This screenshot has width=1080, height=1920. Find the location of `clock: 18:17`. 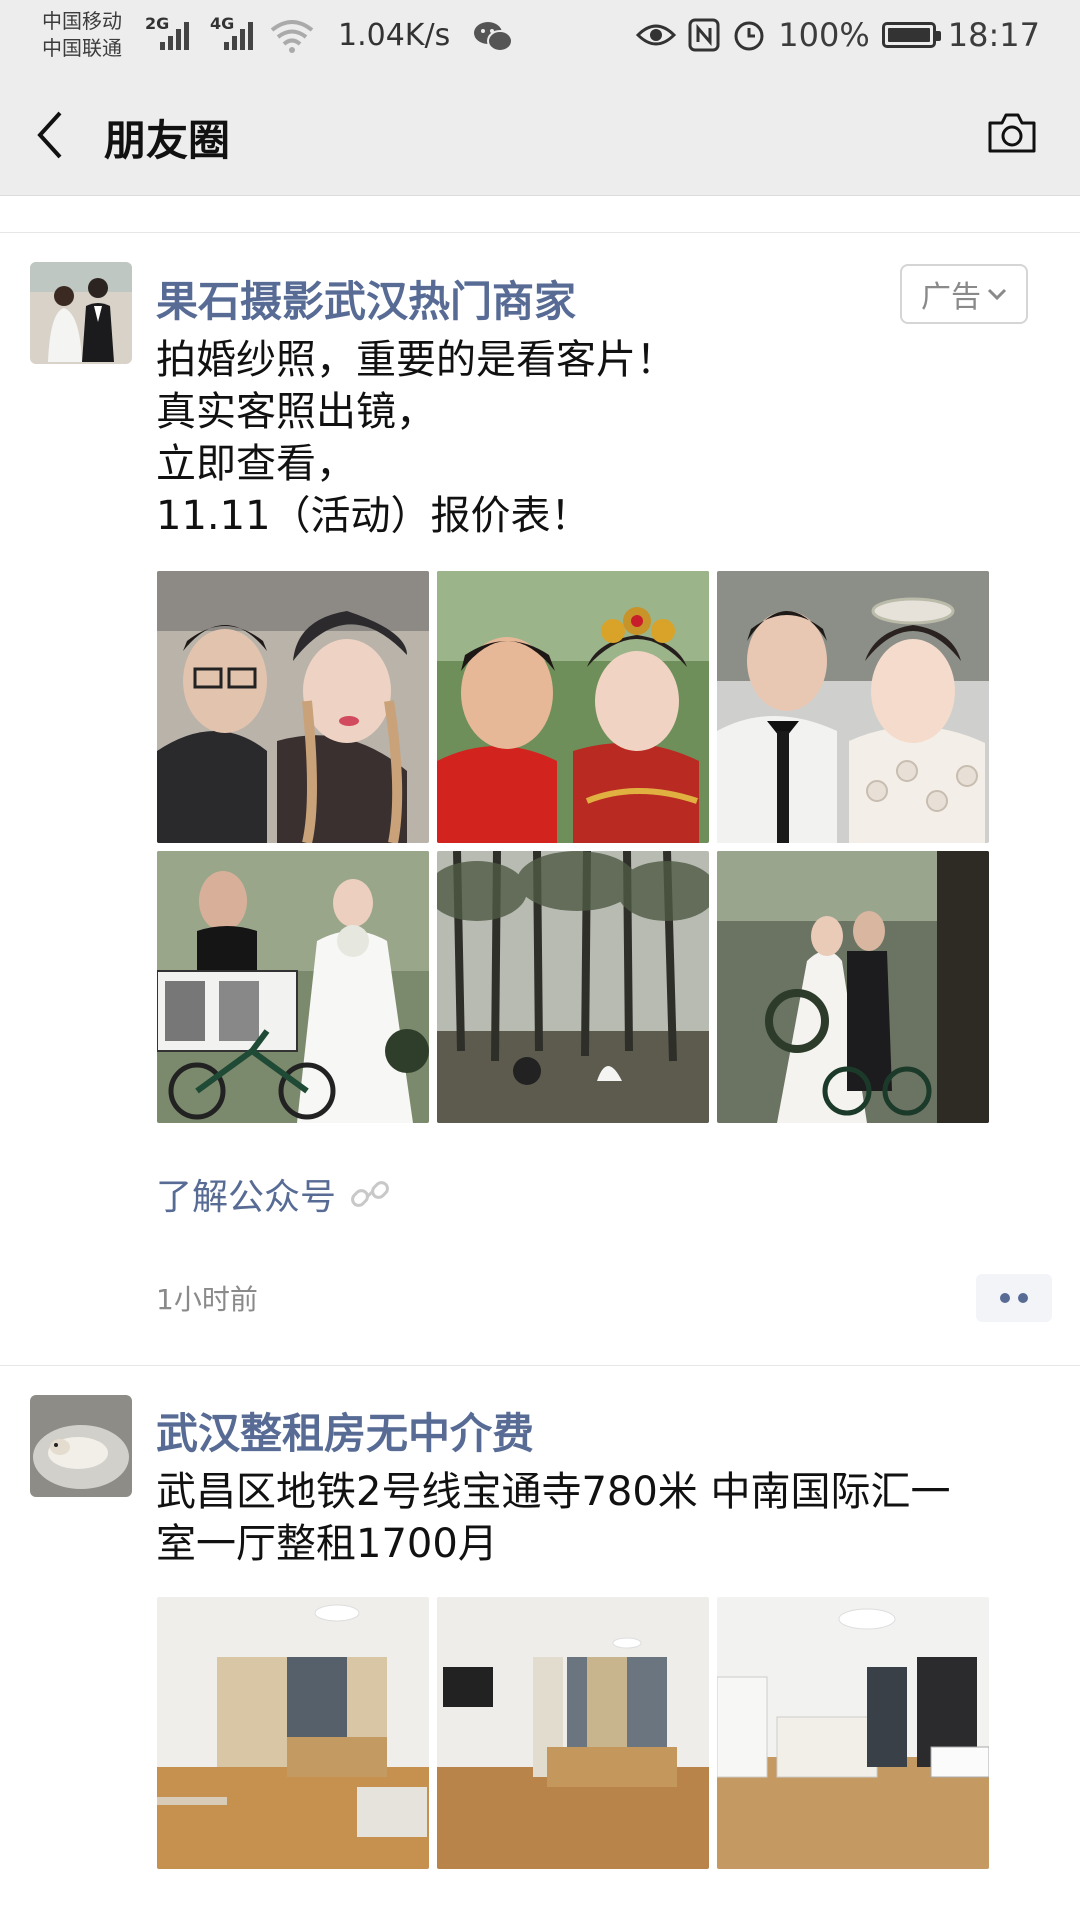

clock: 18:17 is located at coordinates (993, 35).